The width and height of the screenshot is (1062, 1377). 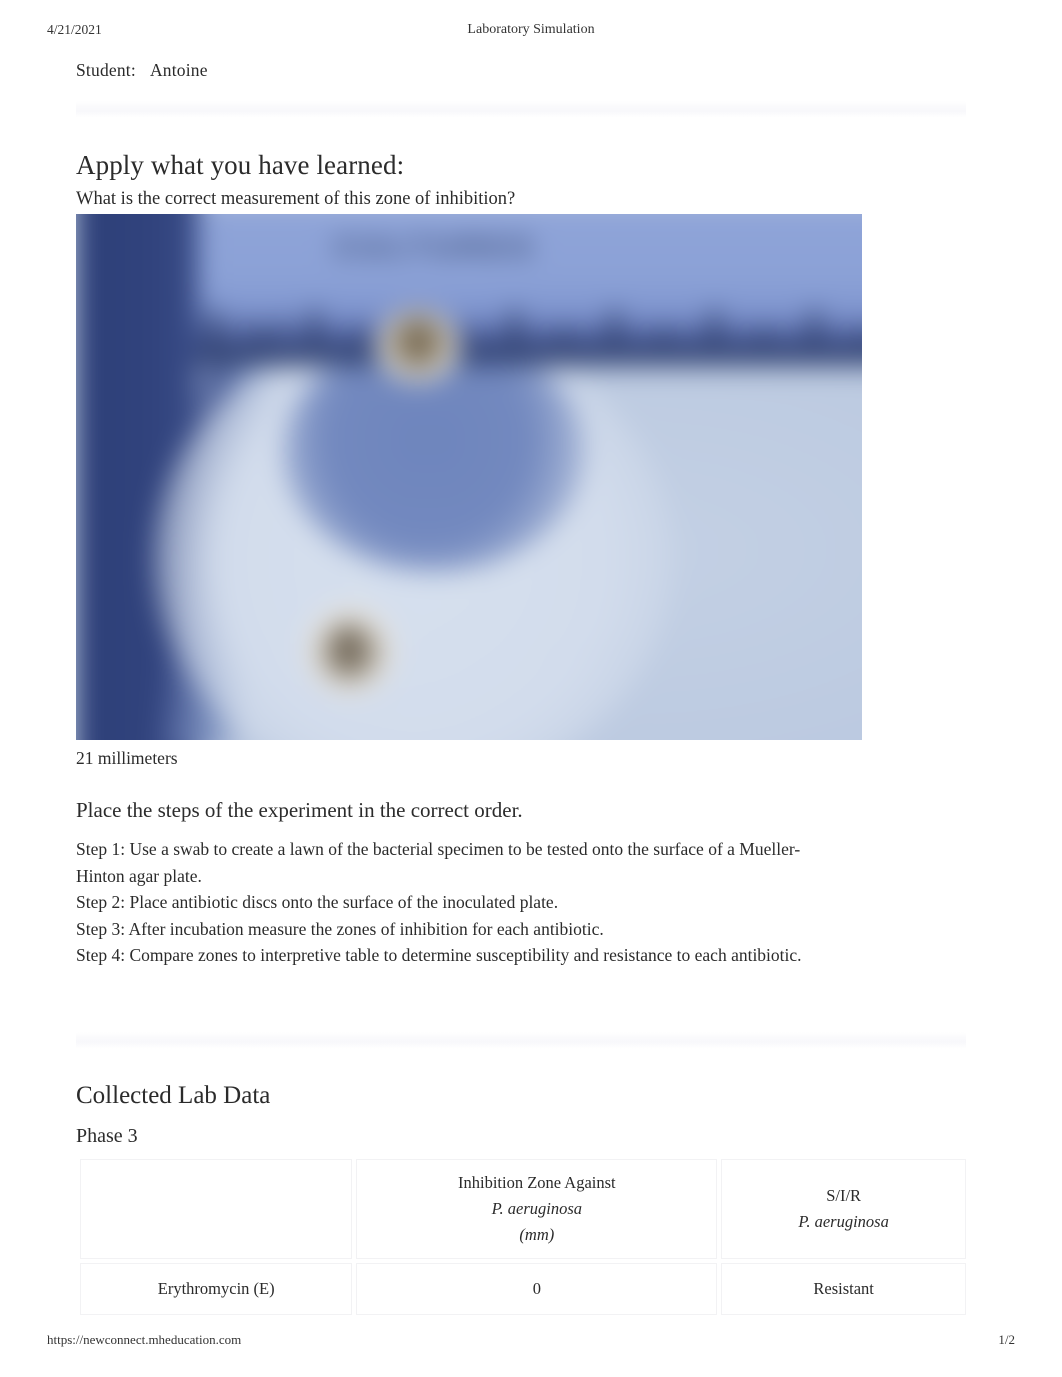 I want to click on document-title: Laboratory Simulation, so click(x=531, y=29).